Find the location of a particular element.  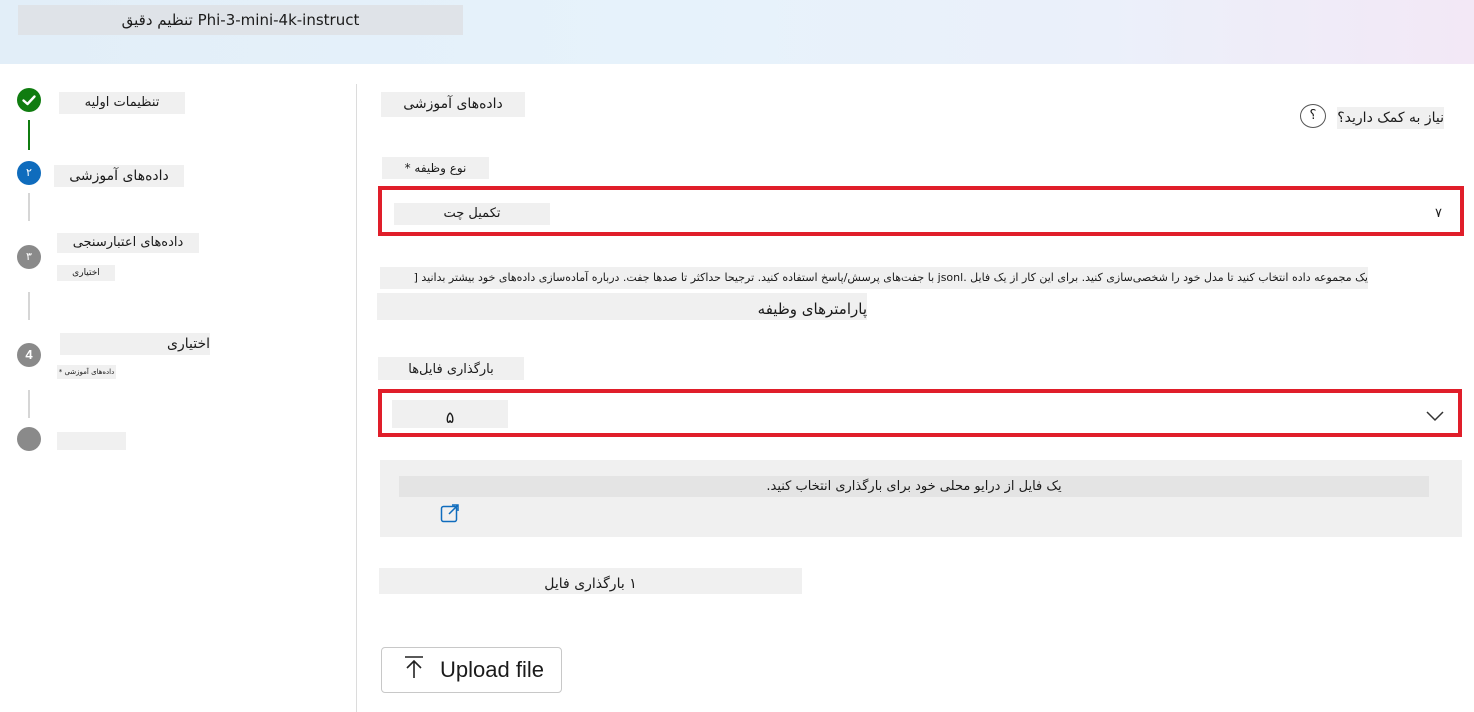

upload-file-button: Upload file is located at coordinates (471, 670).